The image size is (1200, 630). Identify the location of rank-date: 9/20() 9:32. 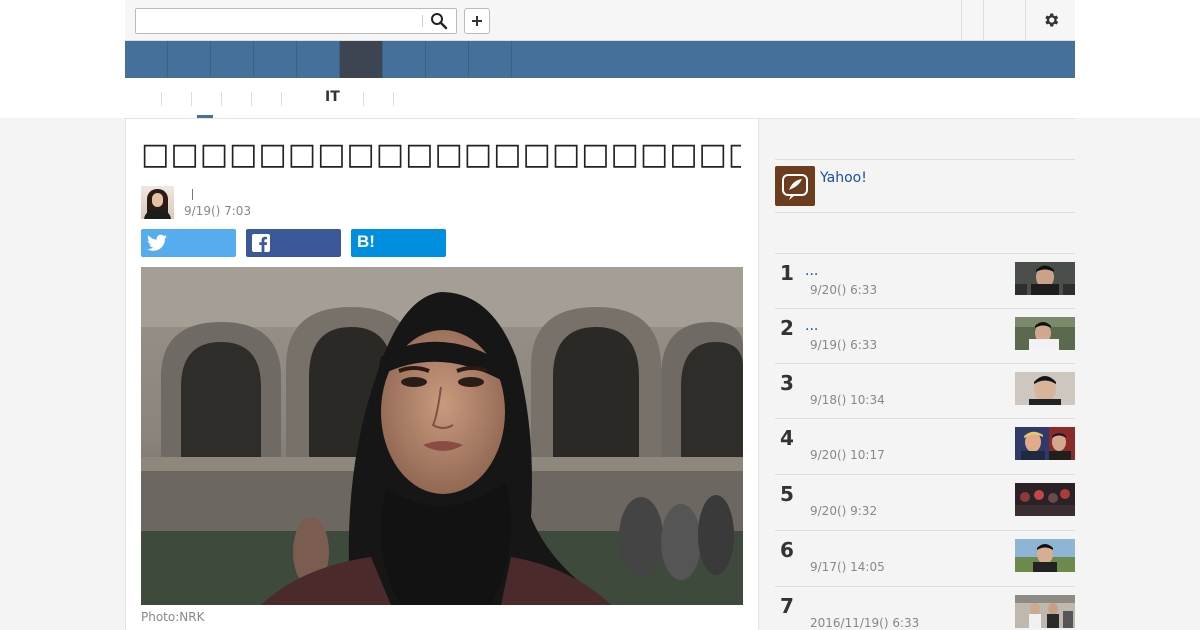
(844, 511).